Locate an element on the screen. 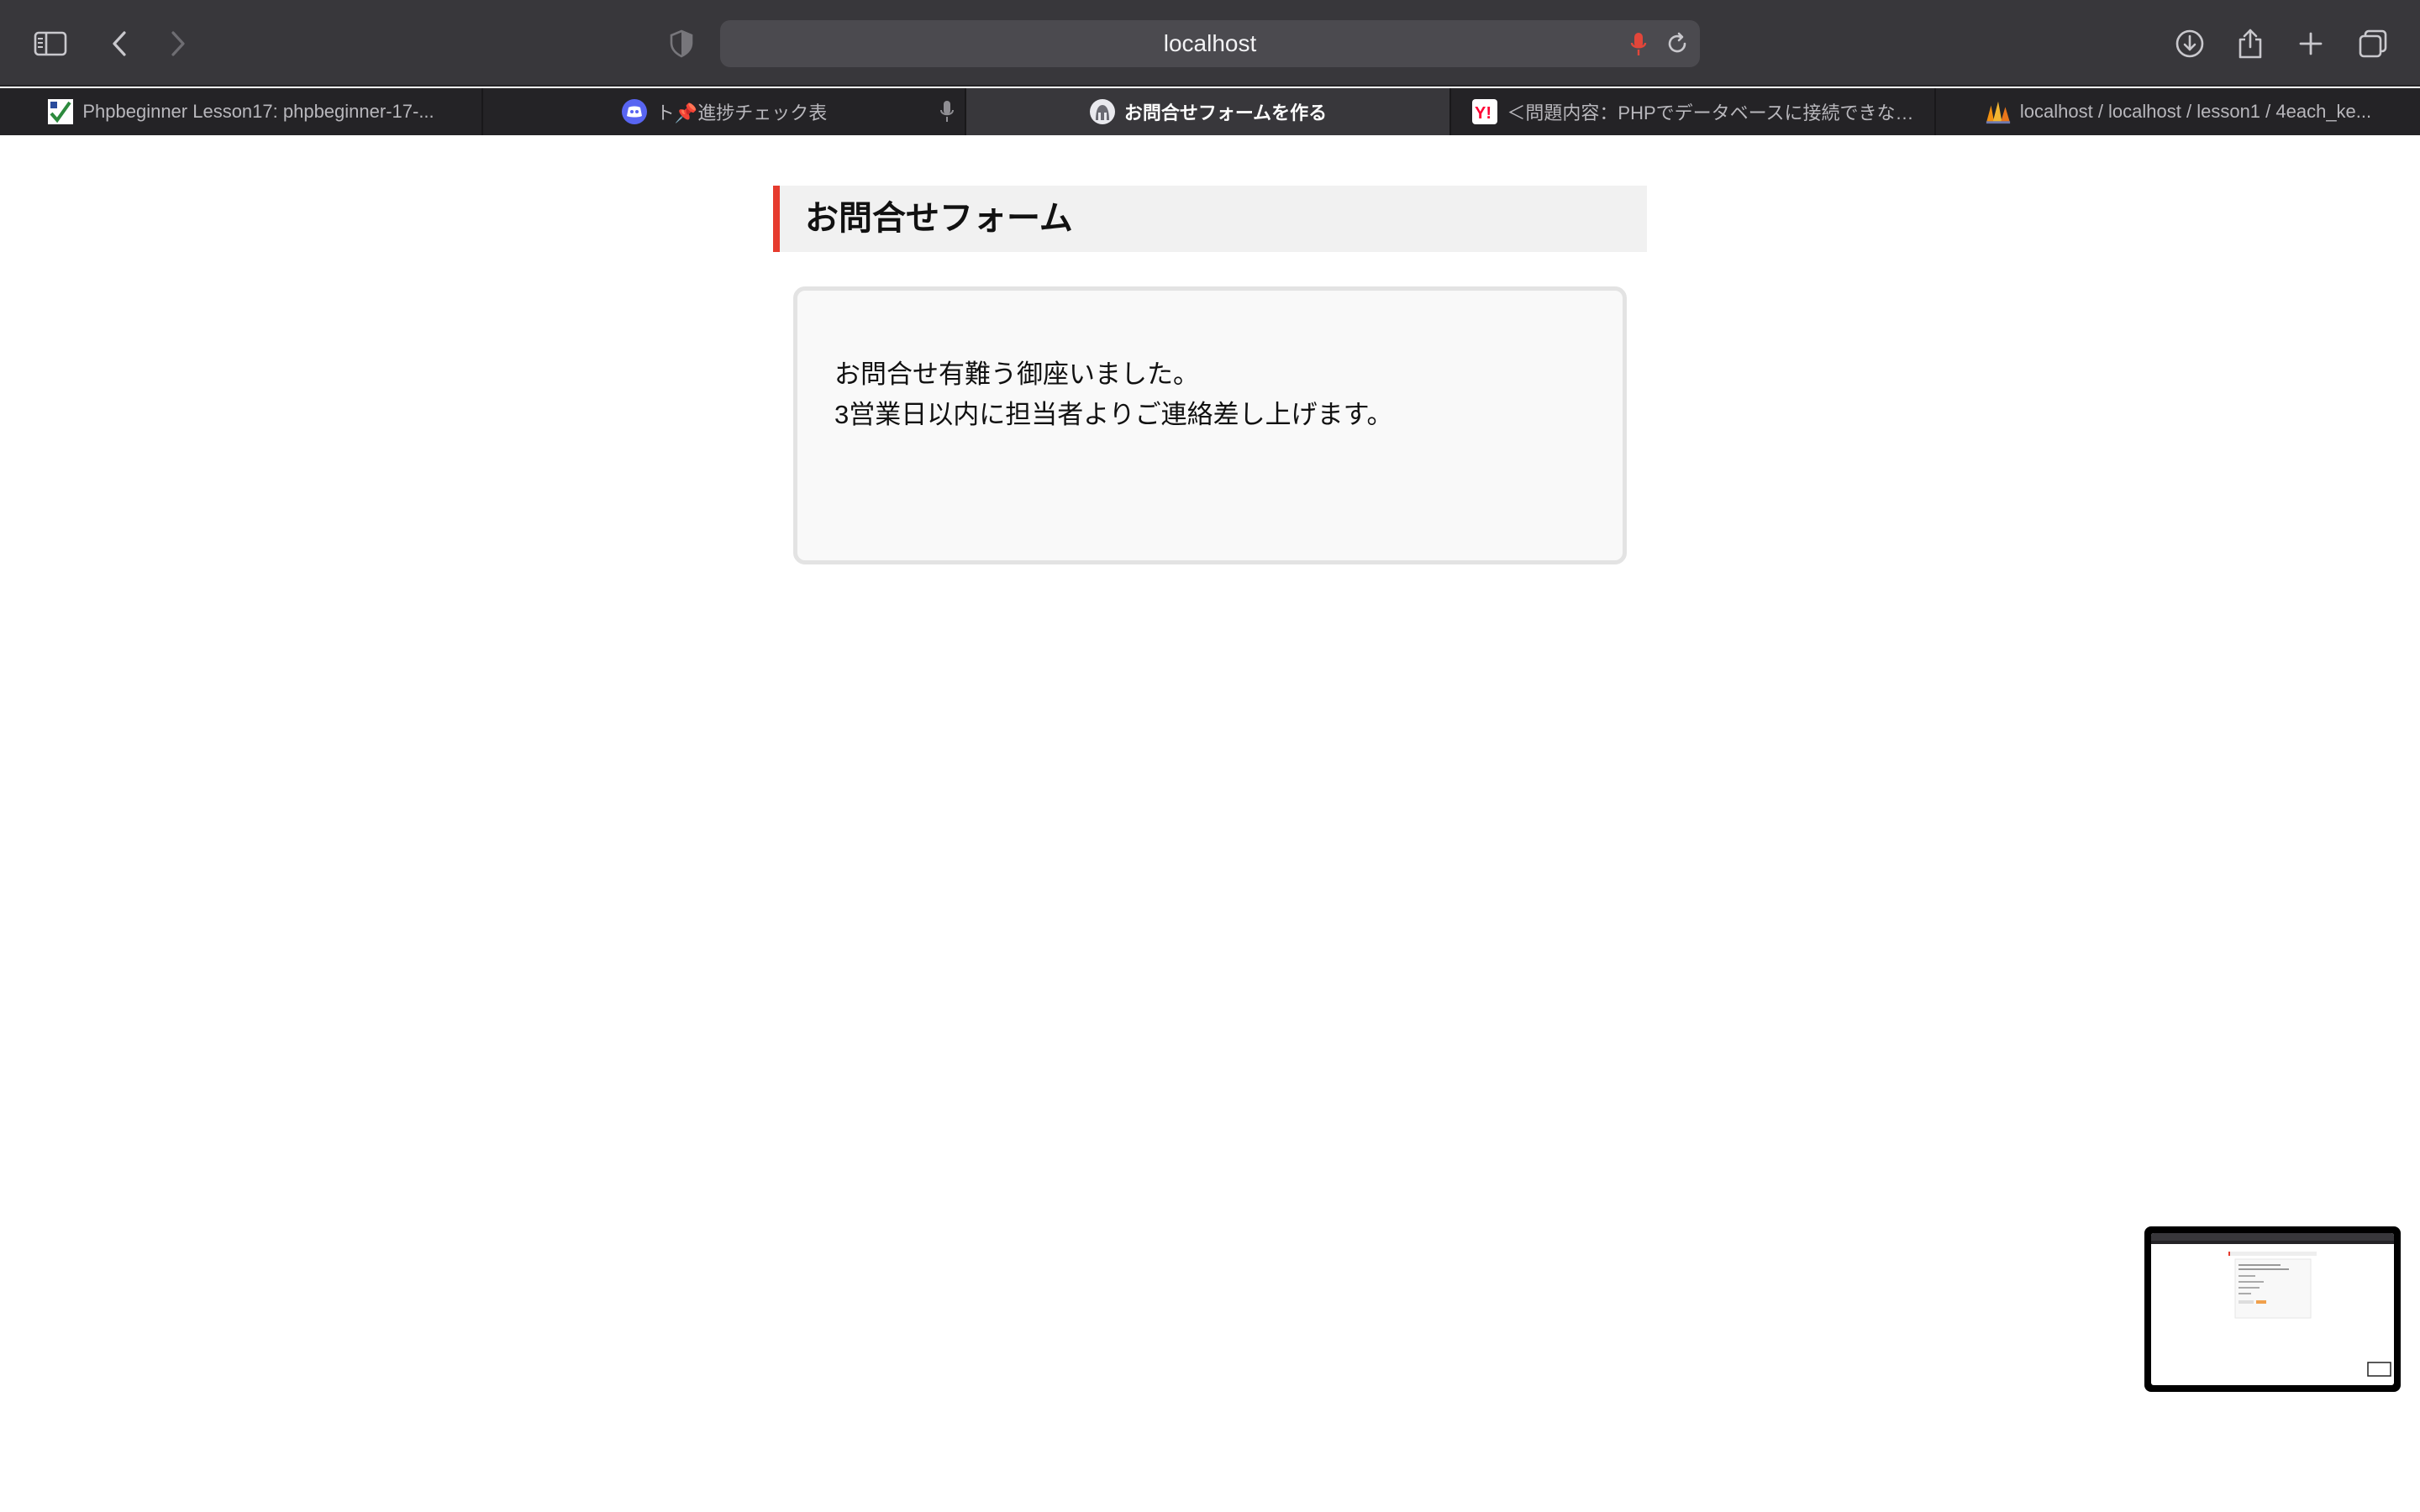 Image resolution: width=2420 pixels, height=1512 pixels. privacy-report-button is located at coordinates (681, 44).